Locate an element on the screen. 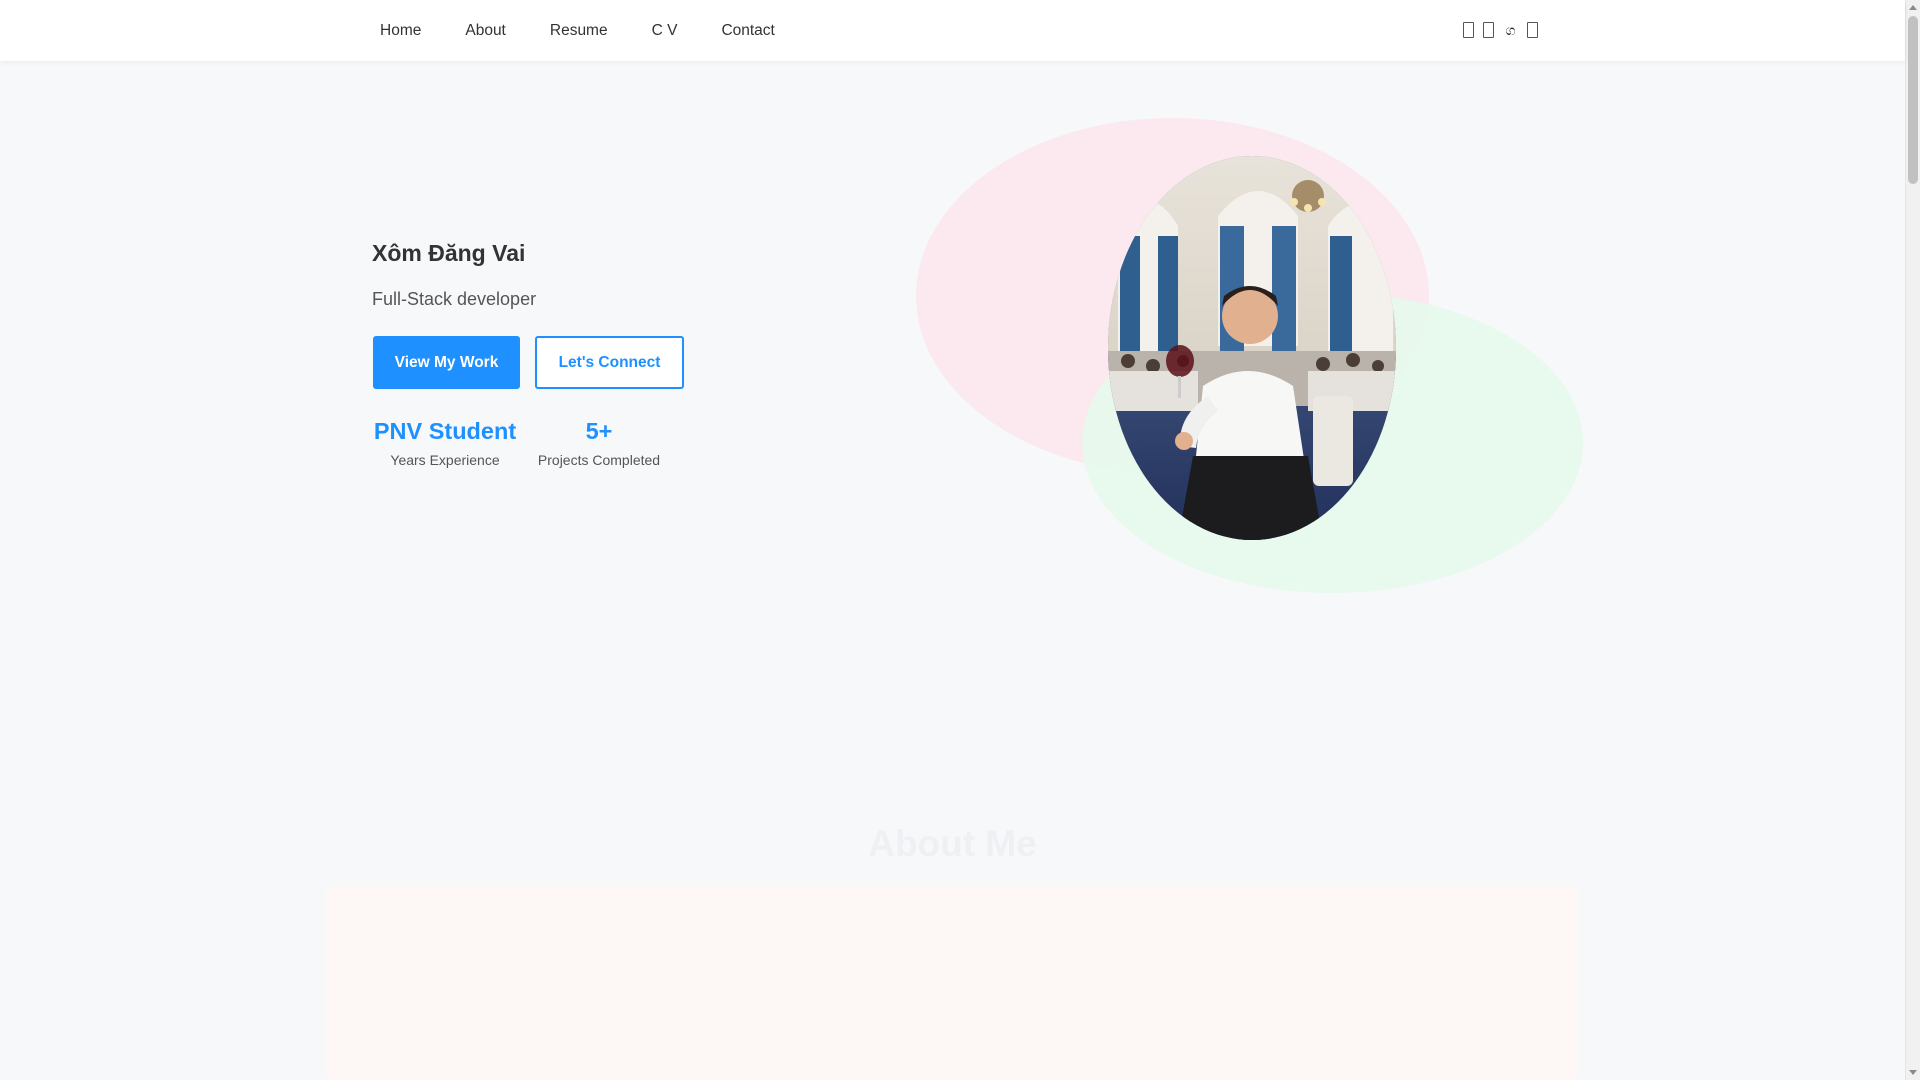  social-links: ග is located at coordinates (1500, 30).